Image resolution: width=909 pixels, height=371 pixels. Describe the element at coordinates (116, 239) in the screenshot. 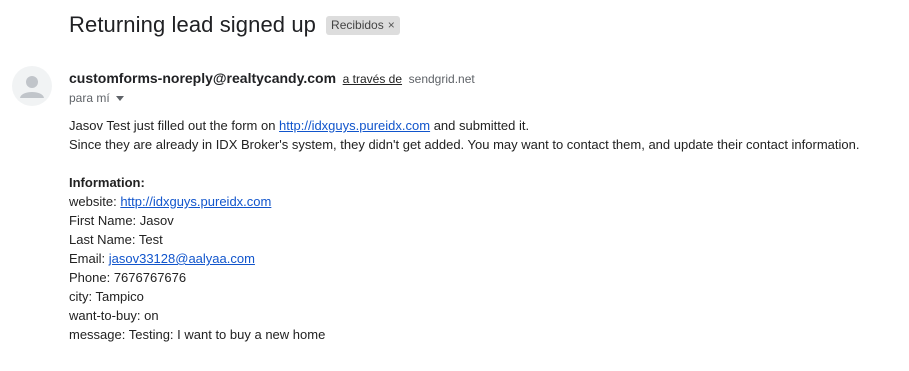

I see `info-last-name: Last Name: Test` at that location.